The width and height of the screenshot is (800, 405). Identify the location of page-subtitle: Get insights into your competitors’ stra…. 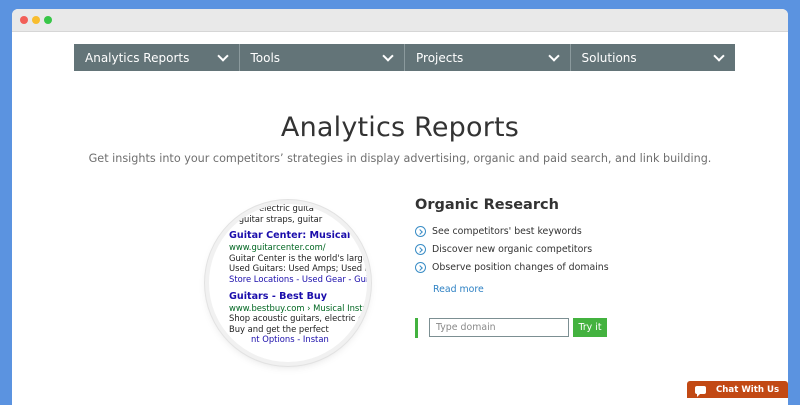
(400, 158).